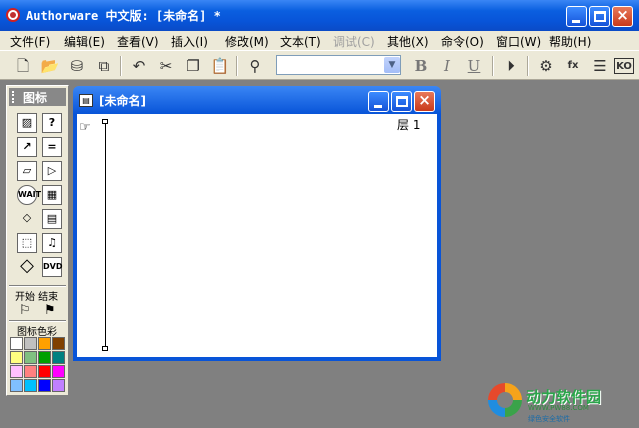 Image resolution: width=639 pixels, height=428 pixels. What do you see at coordinates (84, 41) in the screenshot?
I see `menu-edit: 编辑(E)` at bounding box center [84, 41].